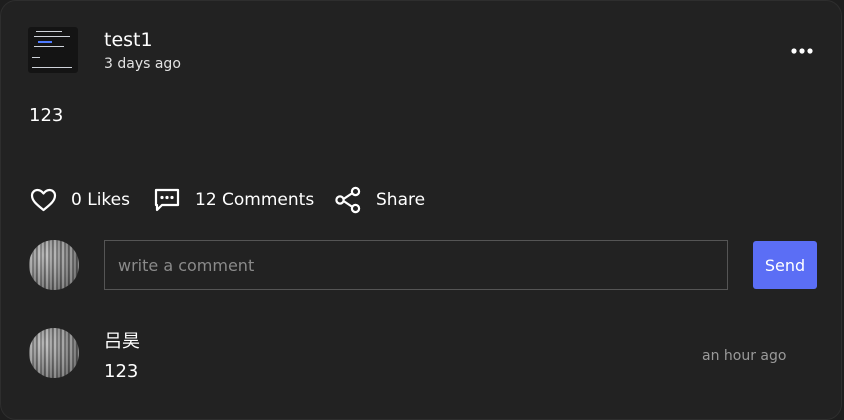 The height and width of the screenshot is (420, 844). I want to click on more-options-button, so click(802, 51).